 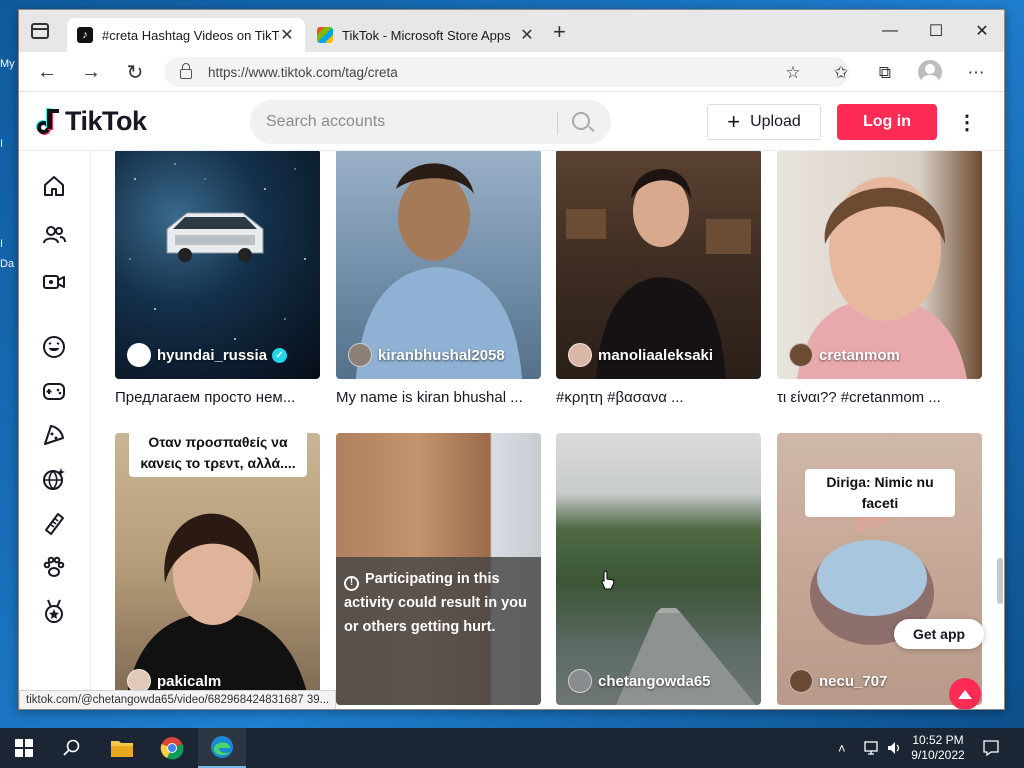 I want to click on scroll-to-top-icon, so click(x=965, y=693).